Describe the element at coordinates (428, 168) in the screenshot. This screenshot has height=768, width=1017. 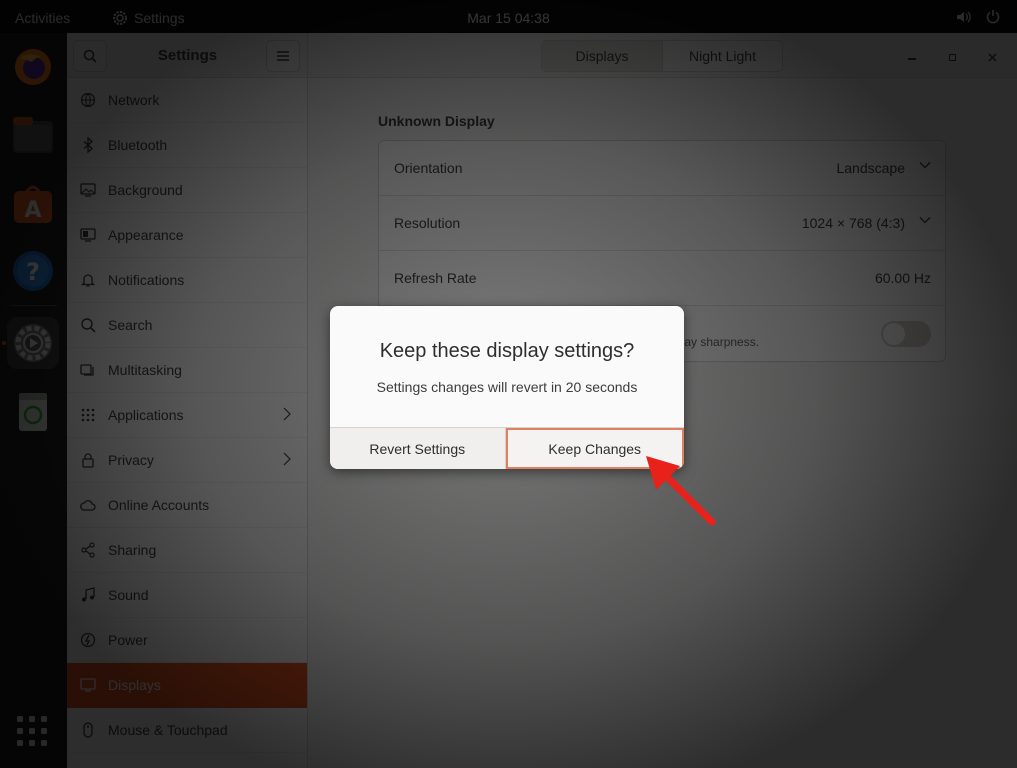
I see `orientation-label: Orientation` at that location.